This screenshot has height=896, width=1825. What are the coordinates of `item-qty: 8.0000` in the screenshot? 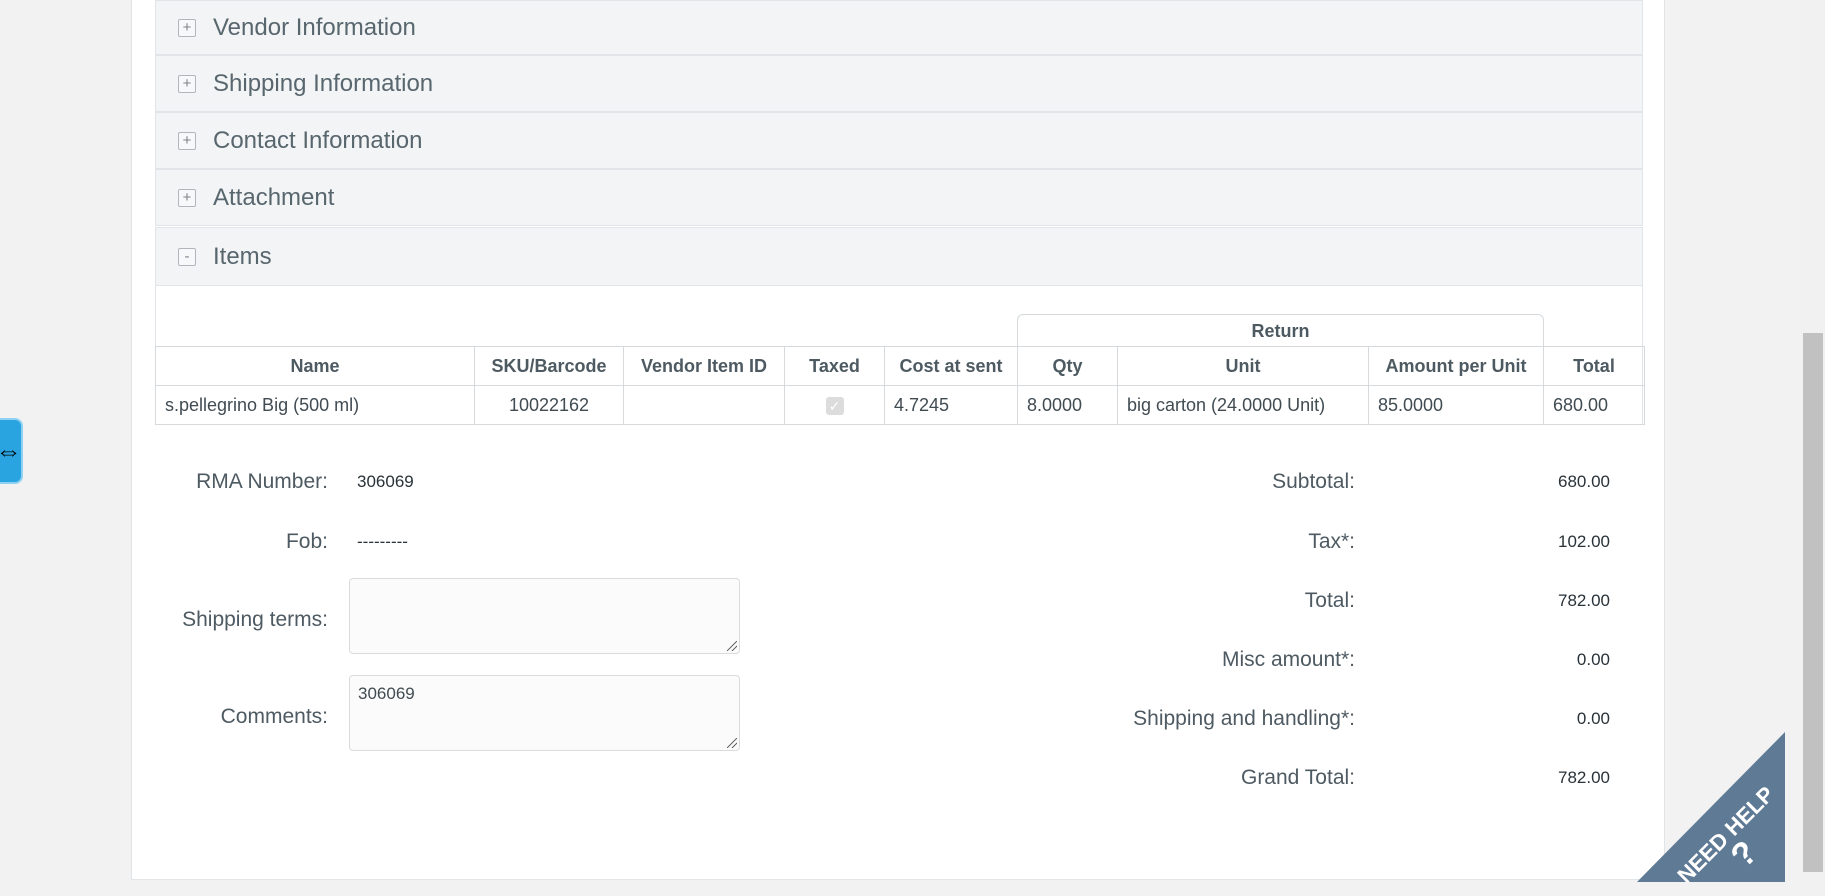 It's located at (1067, 405).